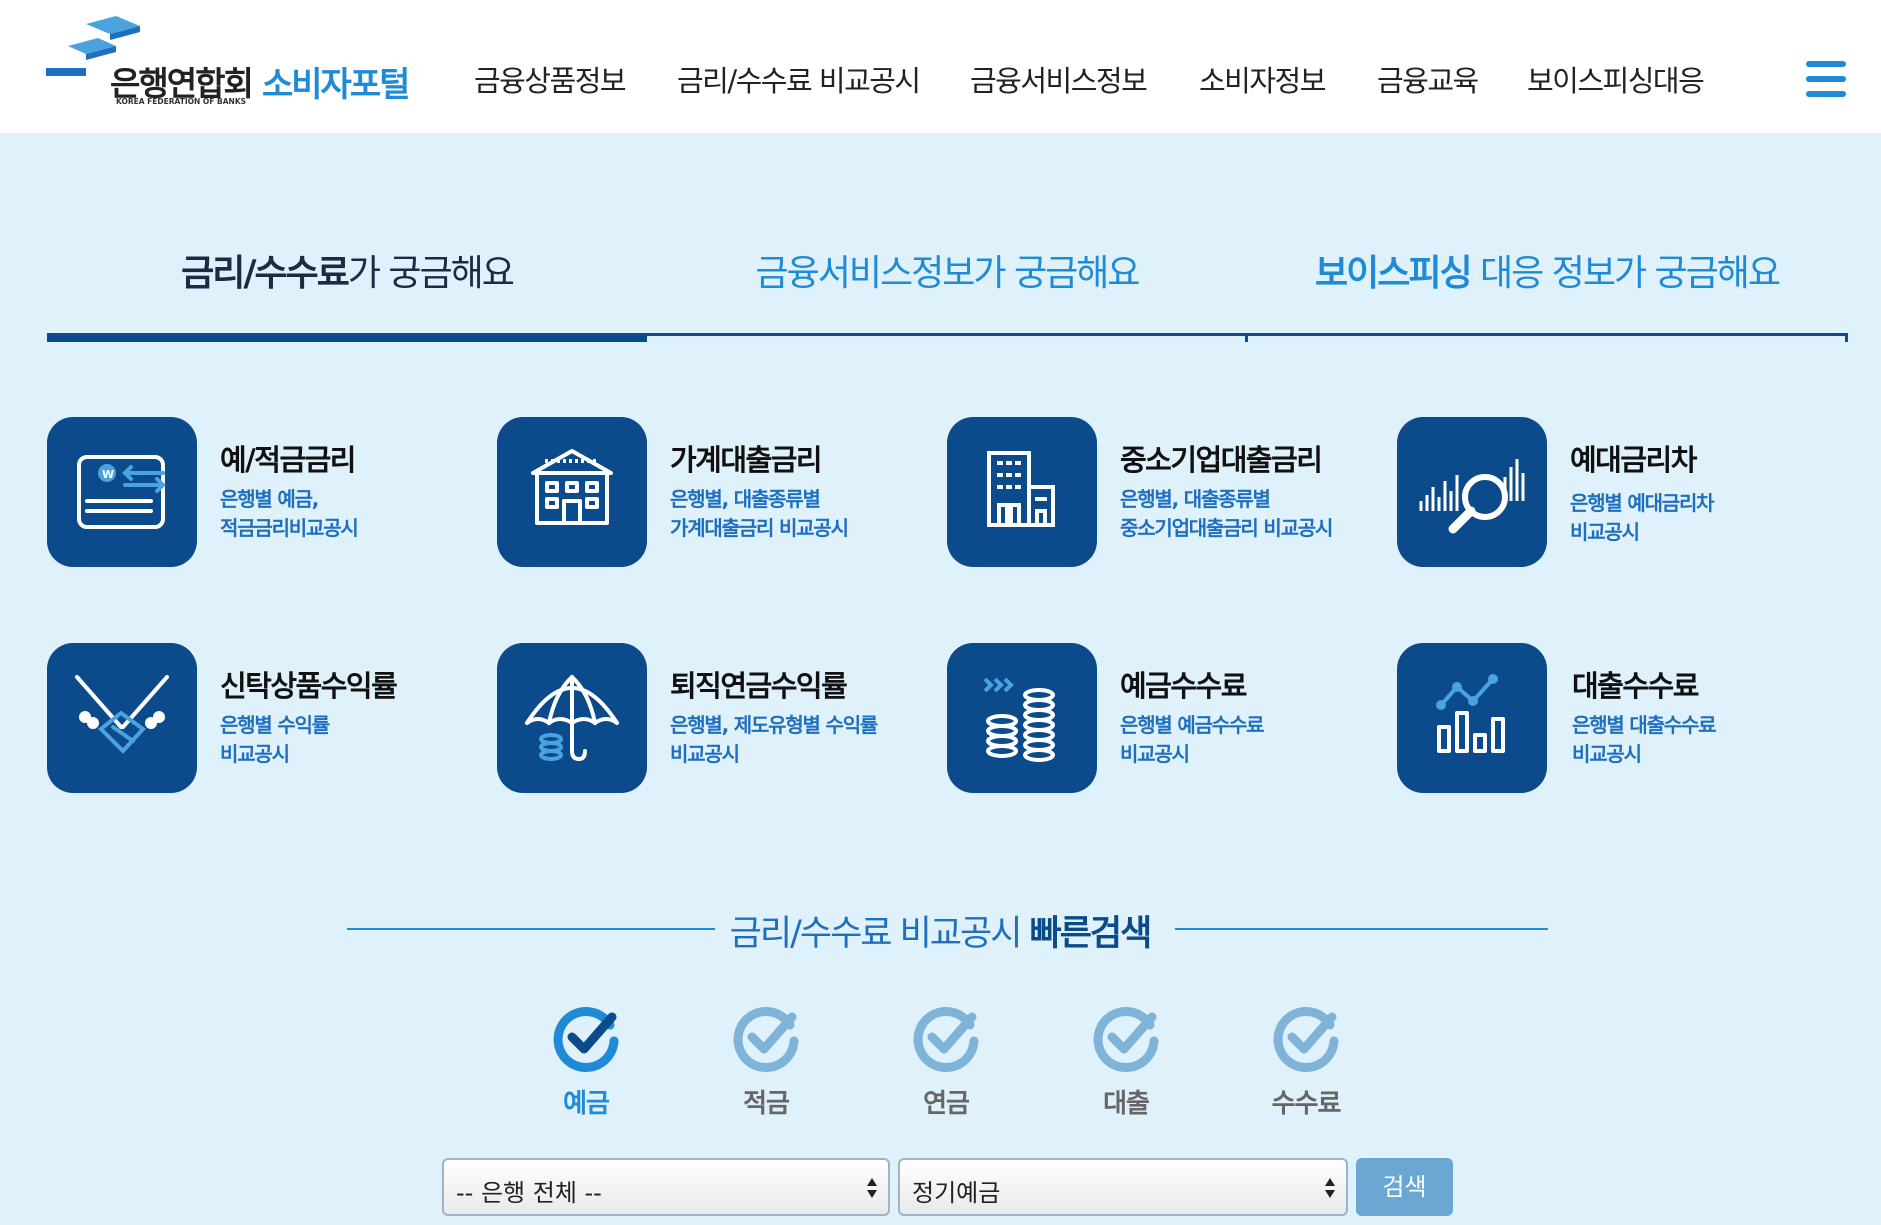 Image resolution: width=1881 pixels, height=1225 pixels. What do you see at coordinates (766, 1104) in the screenshot?
I see `category-label: 적금` at bounding box center [766, 1104].